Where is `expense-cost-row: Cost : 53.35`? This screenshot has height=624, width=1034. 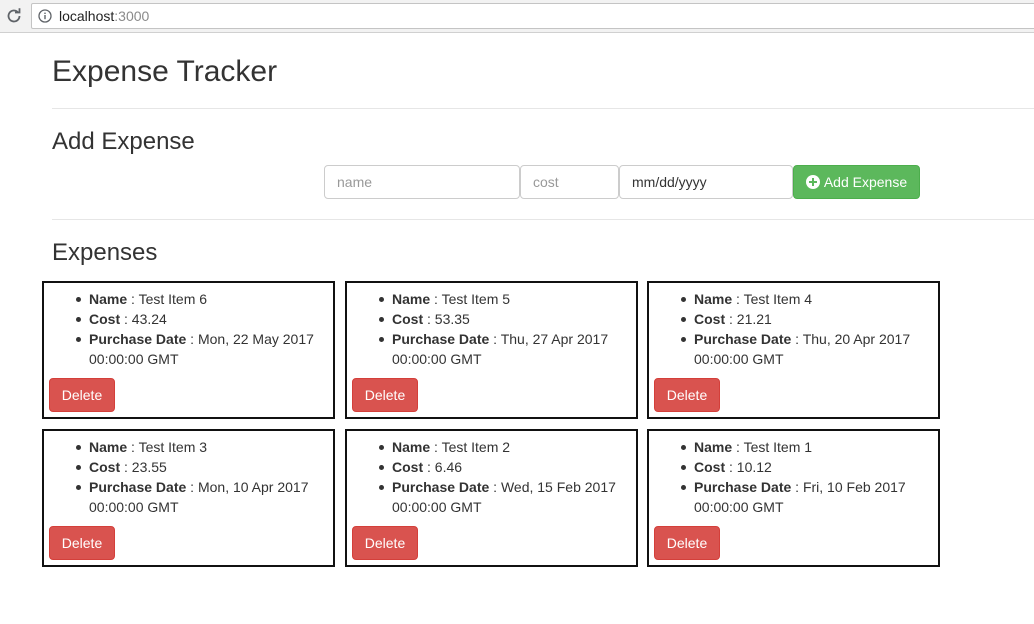 expense-cost-row: Cost : 53.35 is located at coordinates (503, 319).